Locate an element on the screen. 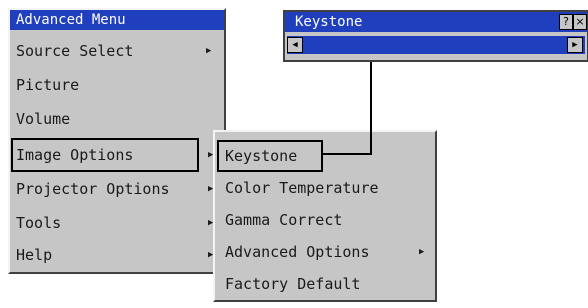 The image size is (588, 308). keystone-scrollbar: ◀ ▶ is located at coordinates (436, 45).